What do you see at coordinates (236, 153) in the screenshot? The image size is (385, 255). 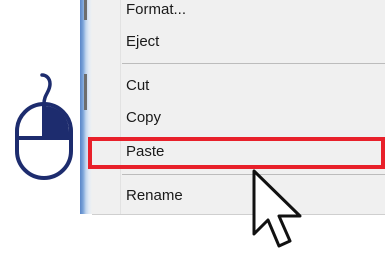 I see `paste-highlight-box` at bounding box center [236, 153].